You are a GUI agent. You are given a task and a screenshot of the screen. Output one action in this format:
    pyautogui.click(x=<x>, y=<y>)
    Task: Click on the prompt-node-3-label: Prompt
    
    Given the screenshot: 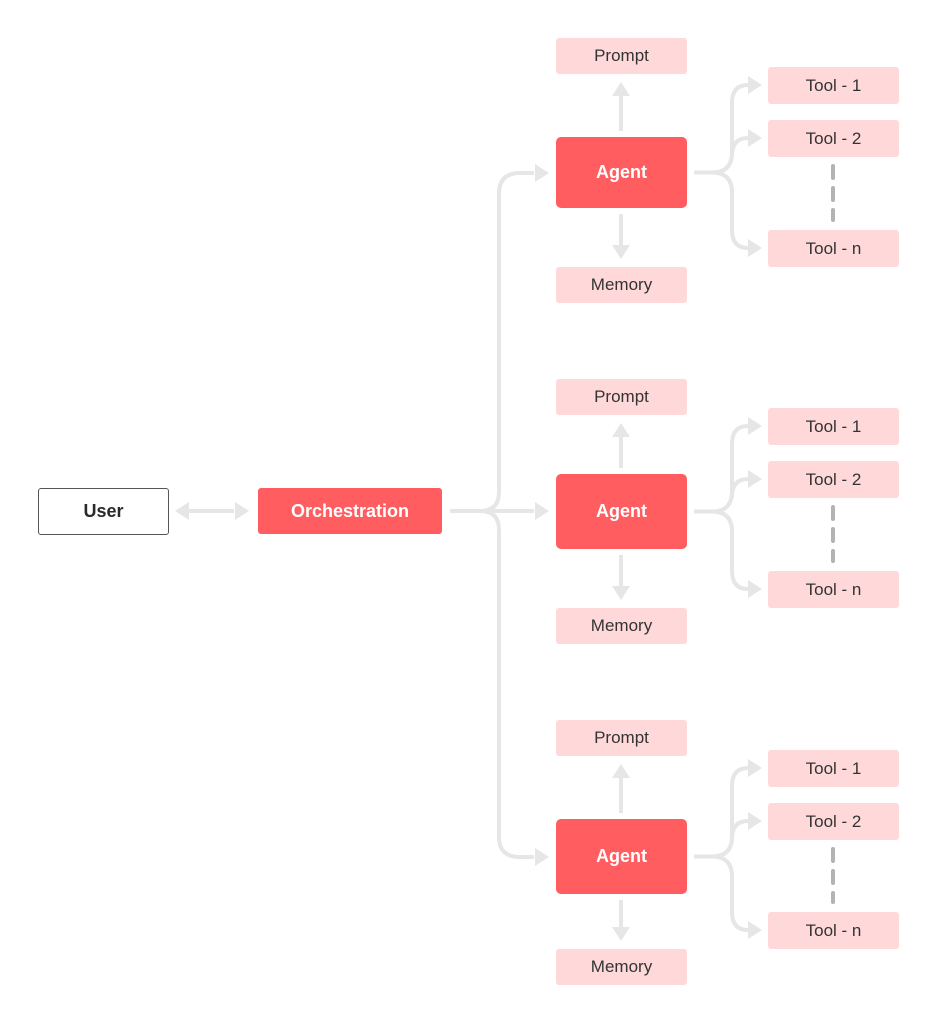 What is the action you would take?
    pyautogui.click(x=621, y=737)
    